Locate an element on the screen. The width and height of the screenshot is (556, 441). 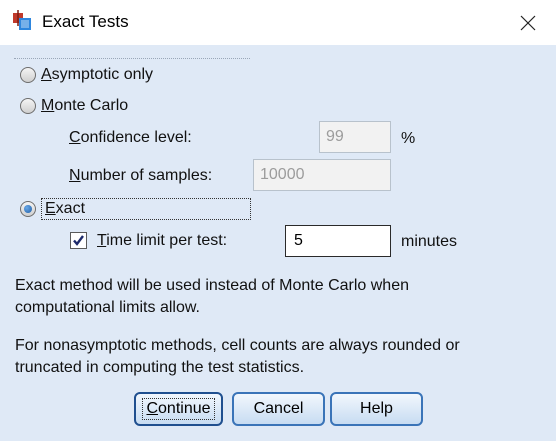
time-limit-field: 5 is located at coordinates (338, 241).